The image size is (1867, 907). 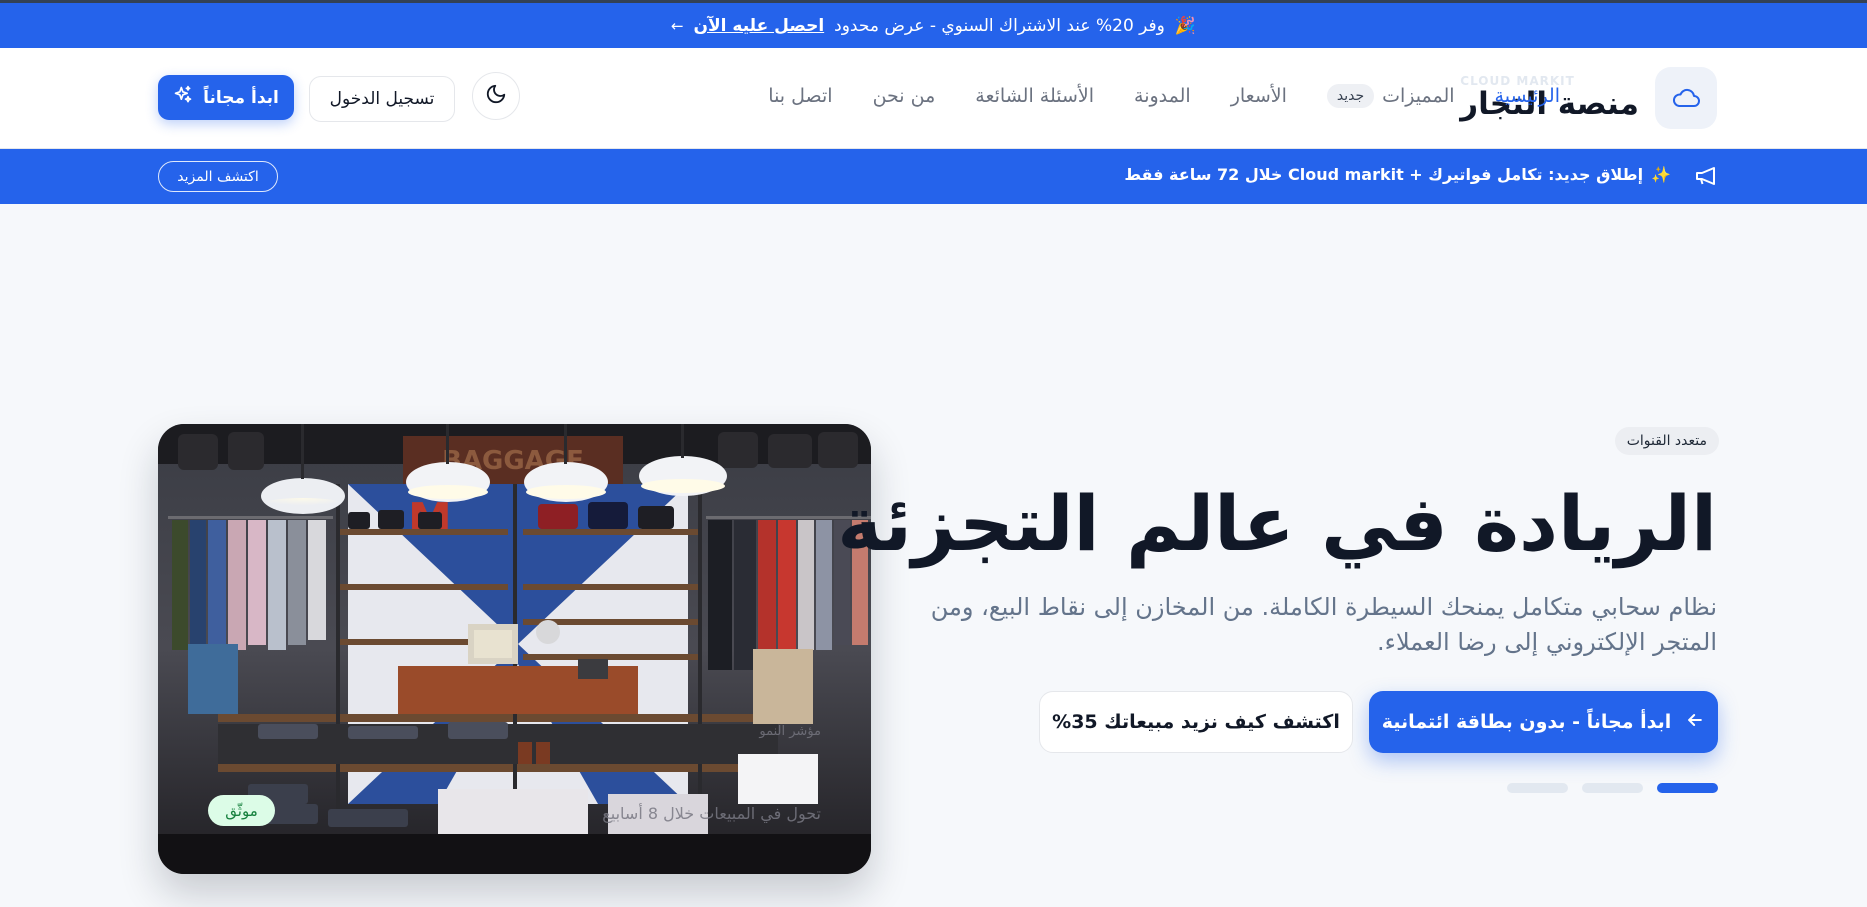 What do you see at coordinates (1686, 98) in the screenshot?
I see `cloud-icon` at bounding box center [1686, 98].